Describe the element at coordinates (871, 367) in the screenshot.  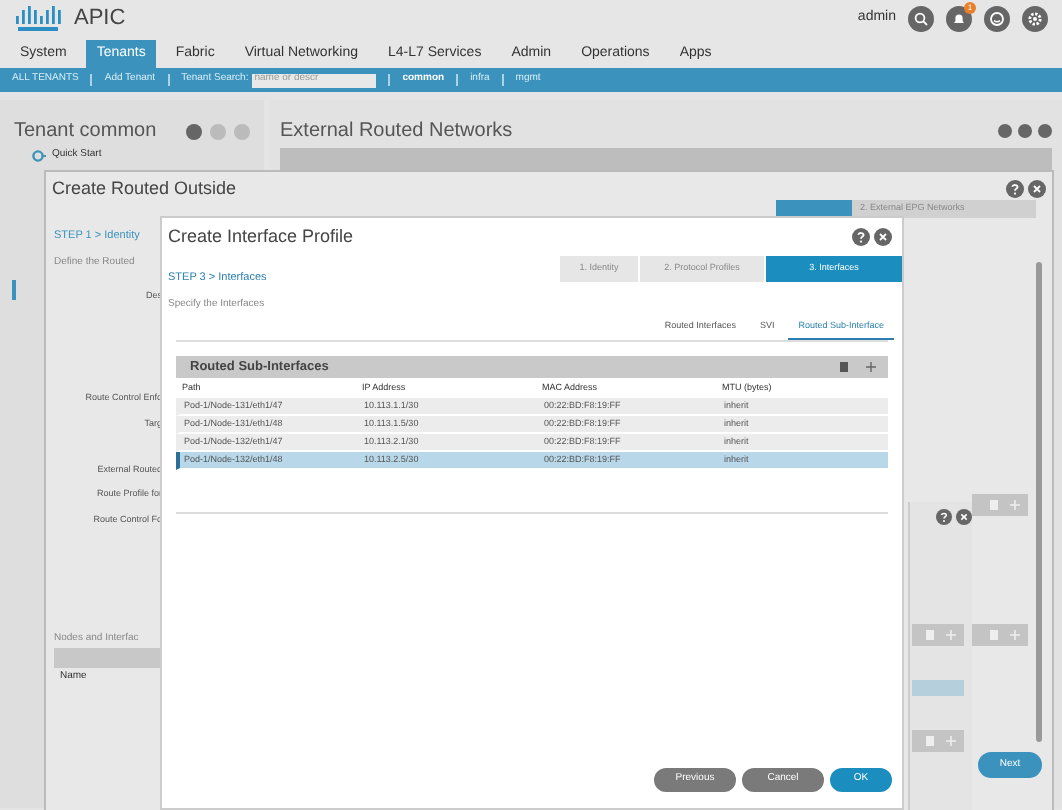
I see `plus-icon` at that location.